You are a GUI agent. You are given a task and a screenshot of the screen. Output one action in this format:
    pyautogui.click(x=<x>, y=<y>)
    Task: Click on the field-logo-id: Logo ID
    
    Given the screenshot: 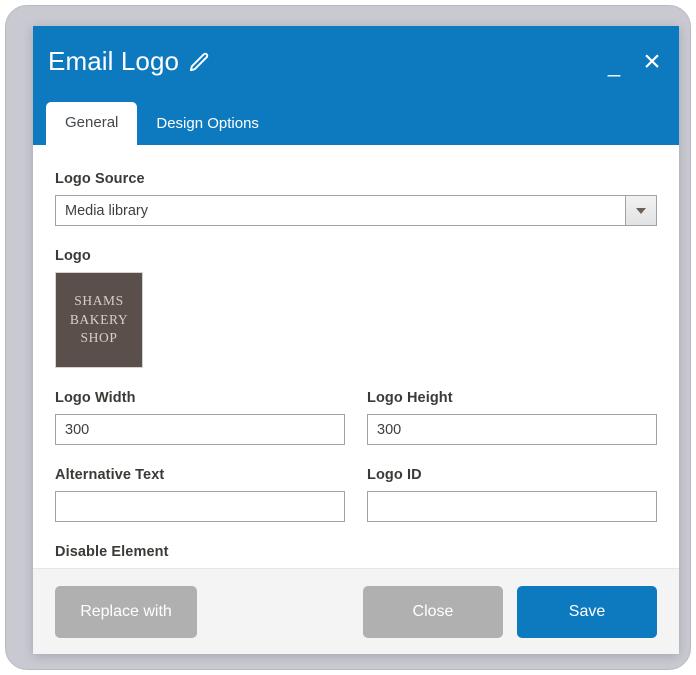 What is the action you would take?
    pyautogui.click(x=512, y=494)
    